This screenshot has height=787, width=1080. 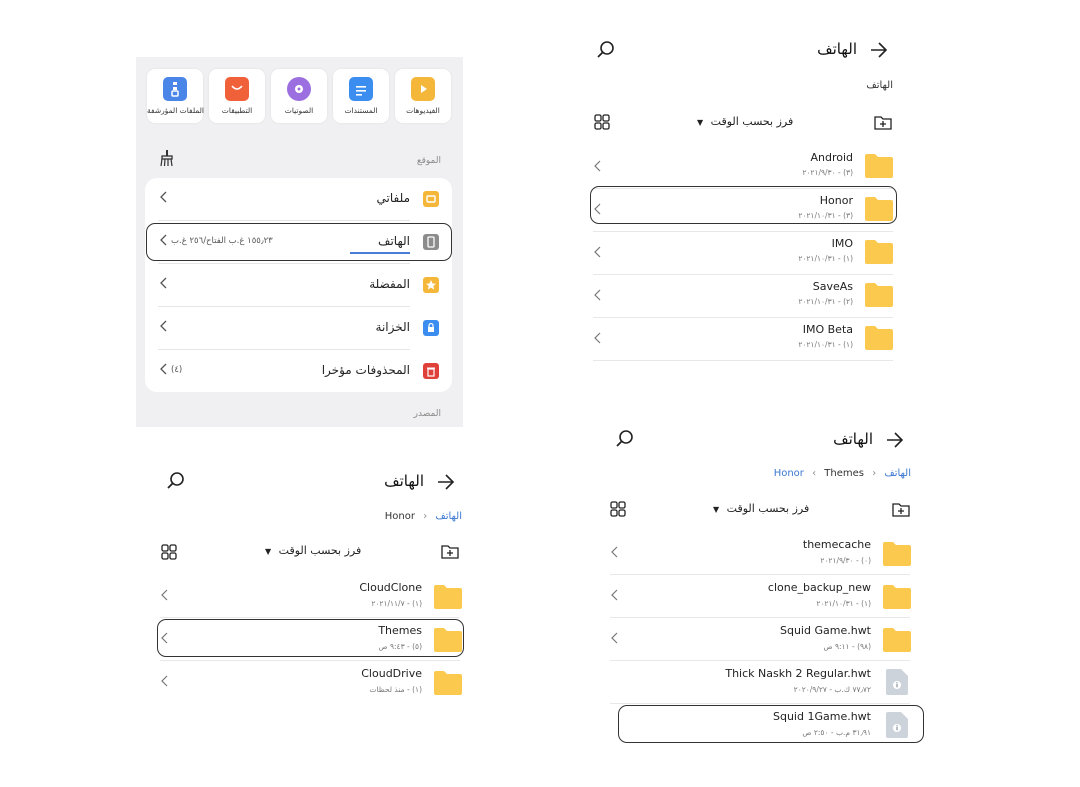 I want to click on list-item: themecache (٠) - ٢٠٢١/٩/٣٠, so click(x=764, y=553).